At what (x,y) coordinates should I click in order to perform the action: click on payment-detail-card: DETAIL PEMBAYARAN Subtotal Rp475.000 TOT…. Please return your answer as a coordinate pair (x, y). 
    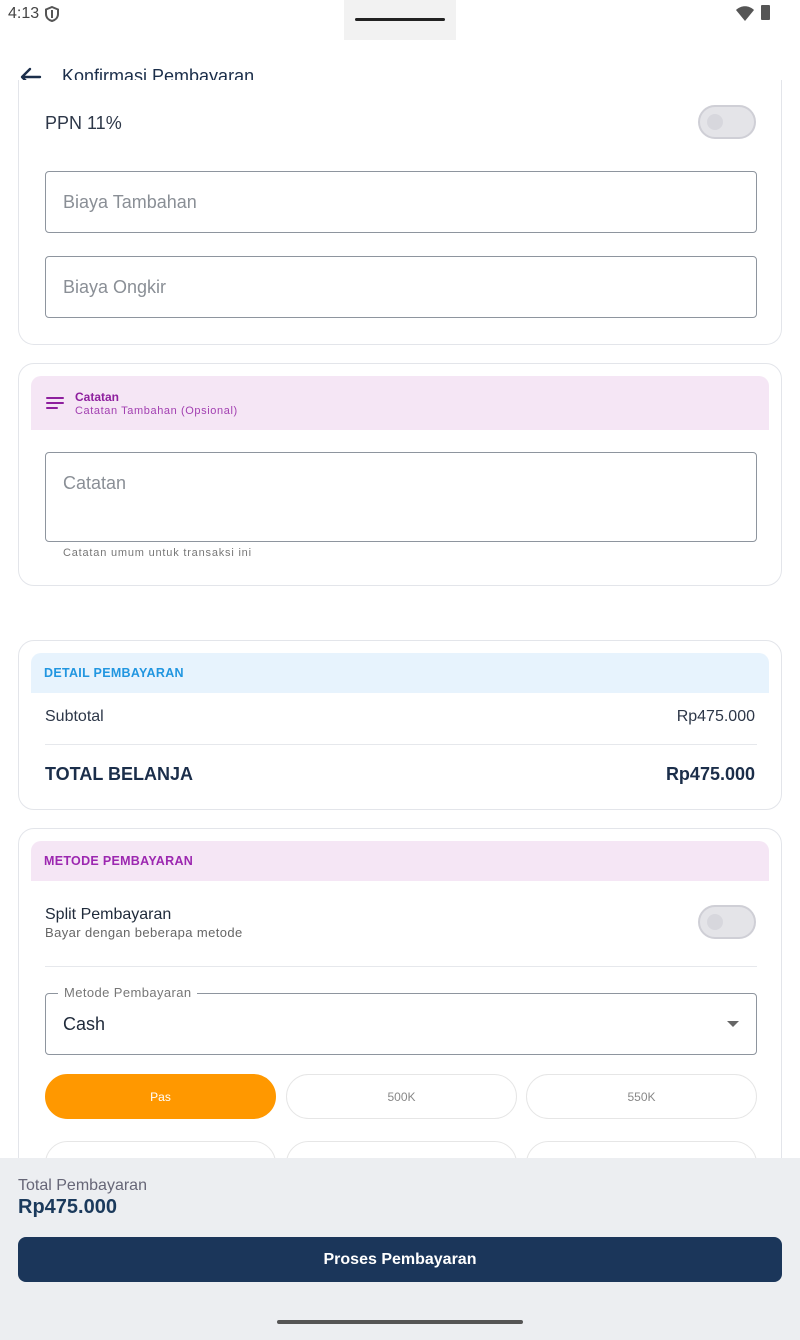
    Looking at the image, I should click on (400, 725).